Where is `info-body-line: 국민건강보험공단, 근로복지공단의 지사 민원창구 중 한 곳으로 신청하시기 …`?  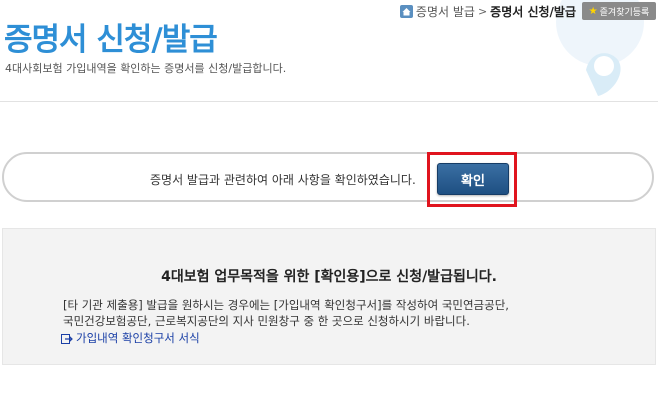 info-body-line: 국민건강보험공단, 근로복지공단의 지사 민원창구 중 한 곳으로 신청하시기 … is located at coordinates (266, 321).